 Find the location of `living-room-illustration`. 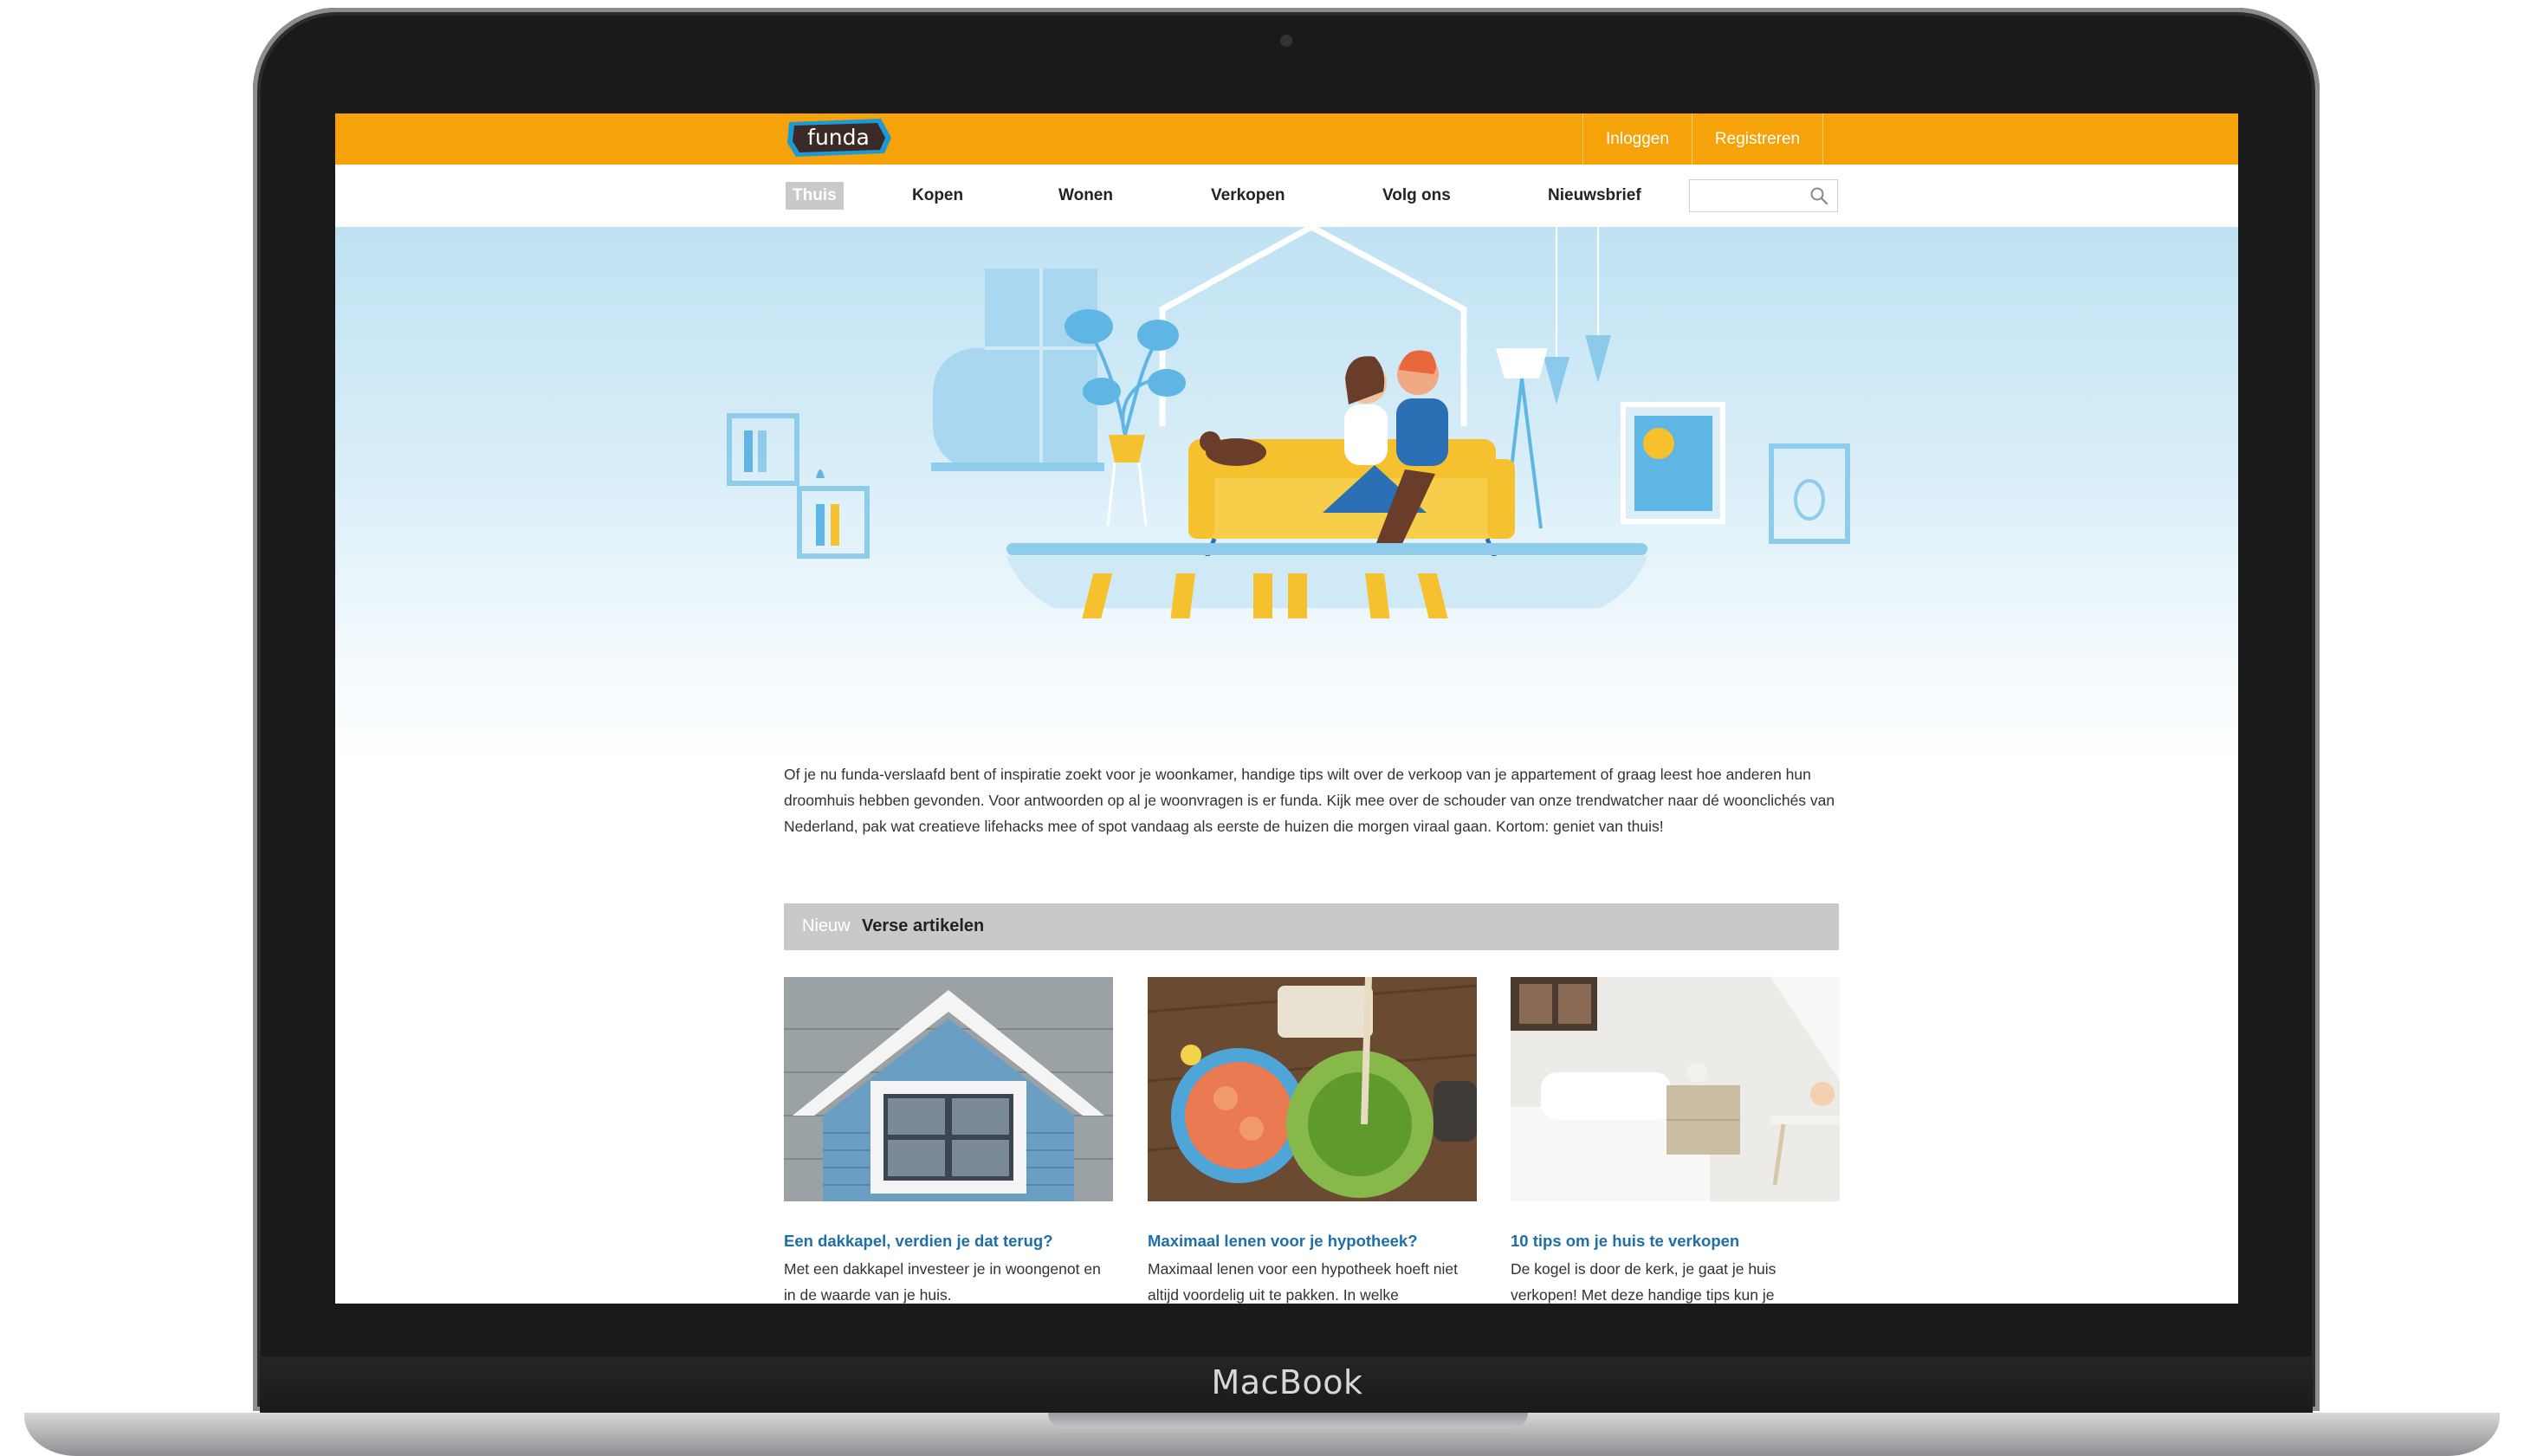

living-room-illustration is located at coordinates (1289, 422).